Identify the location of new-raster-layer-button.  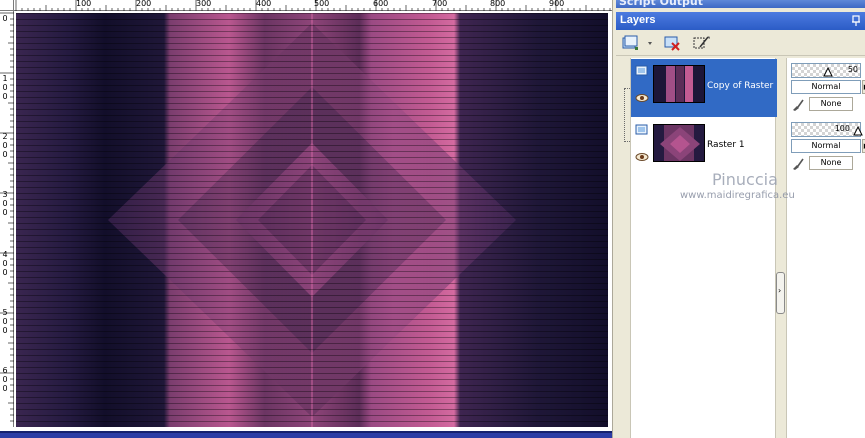
(630, 43).